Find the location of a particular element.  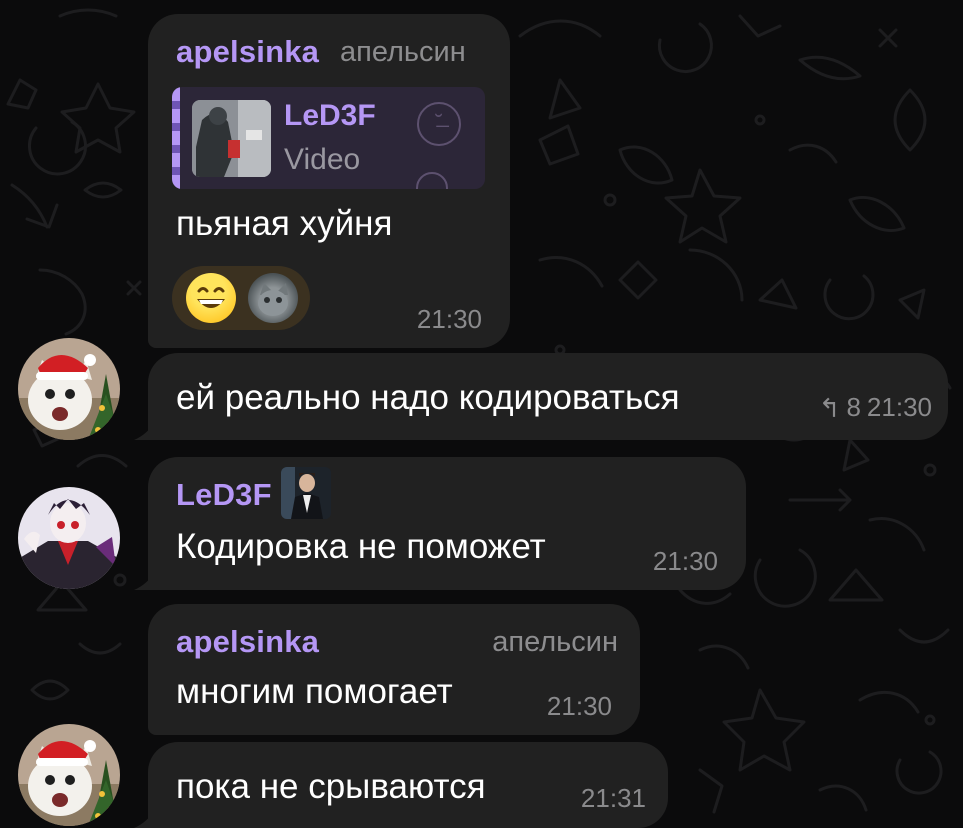

message-bubble: пока не срываются 21:31 is located at coordinates (401, 785).